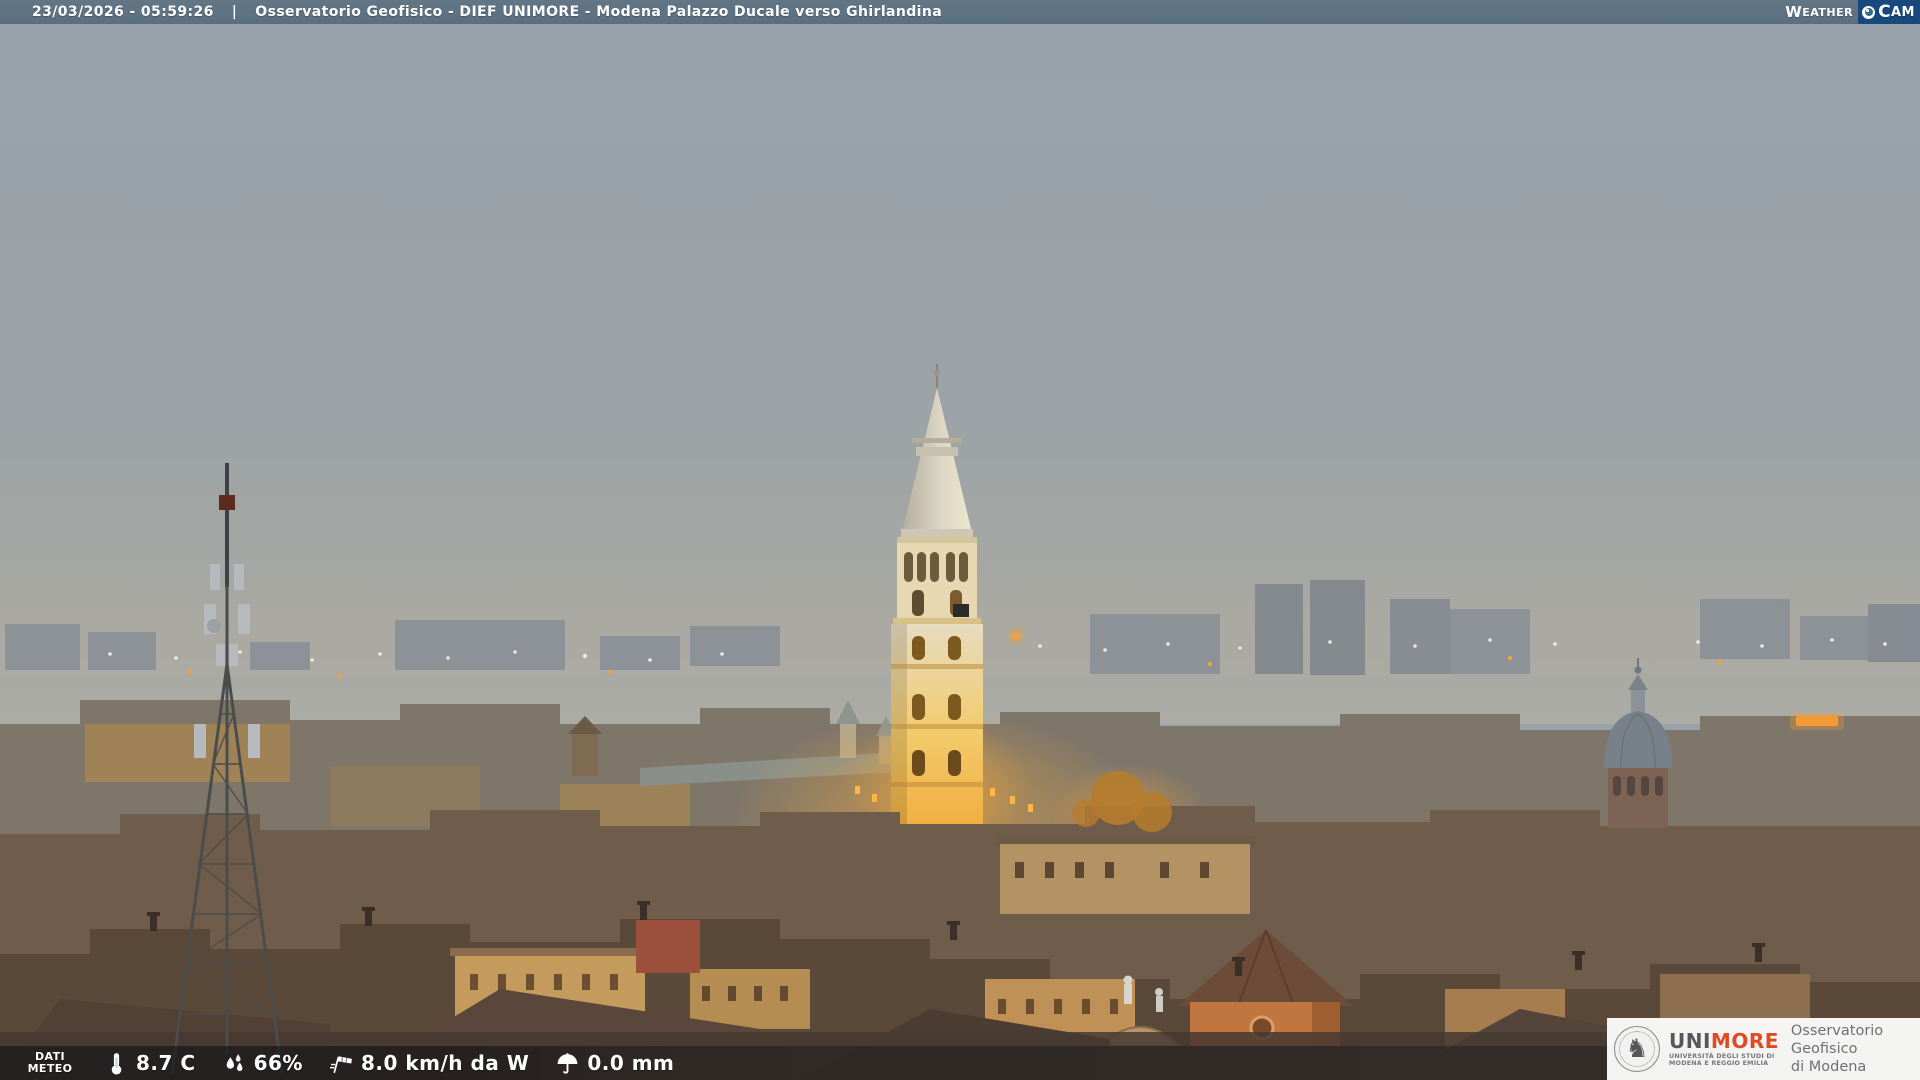 This screenshot has height=1080, width=1920. What do you see at coordinates (631, 1063) in the screenshot?
I see `precipitation-value: 0.0 mm` at bounding box center [631, 1063].